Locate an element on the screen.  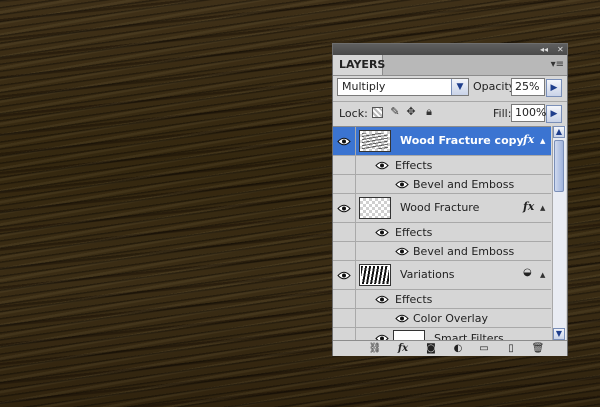
opacity-field: 25% ▶ is located at coordinates (536, 87).